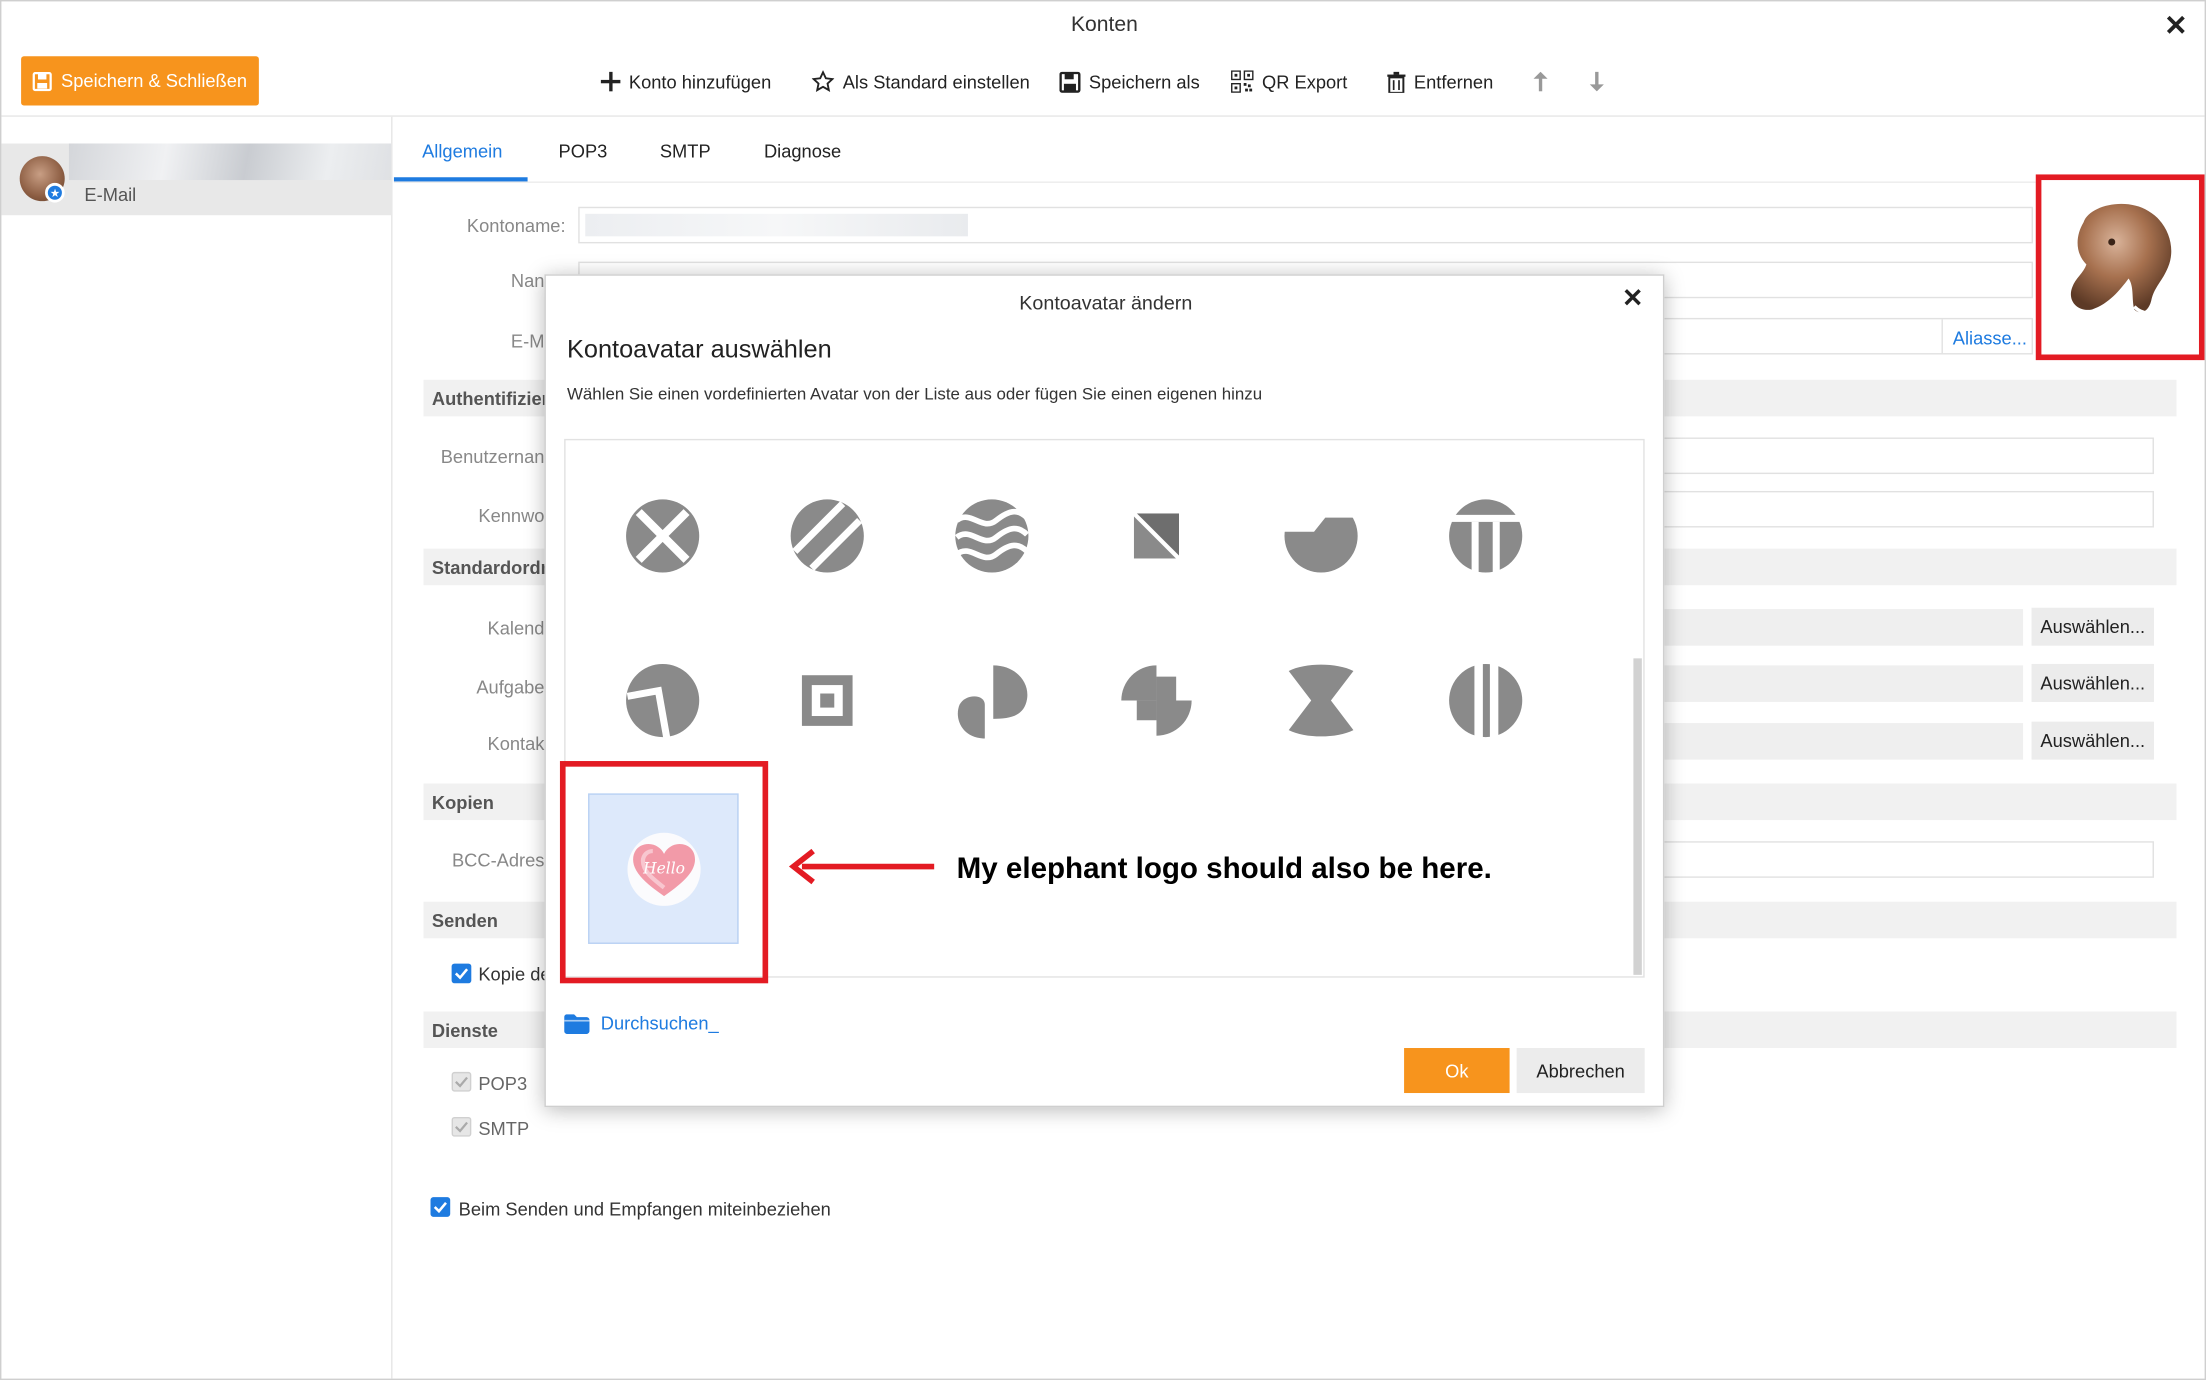 The width and height of the screenshot is (2206, 1380). I want to click on avatar-circle-t-icon, so click(1485, 536).